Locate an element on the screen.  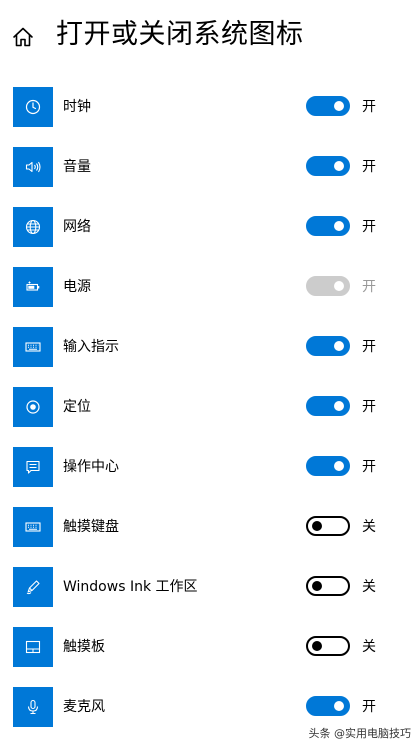
header: 打开或关闭系统图标 is located at coordinates (209, 35).